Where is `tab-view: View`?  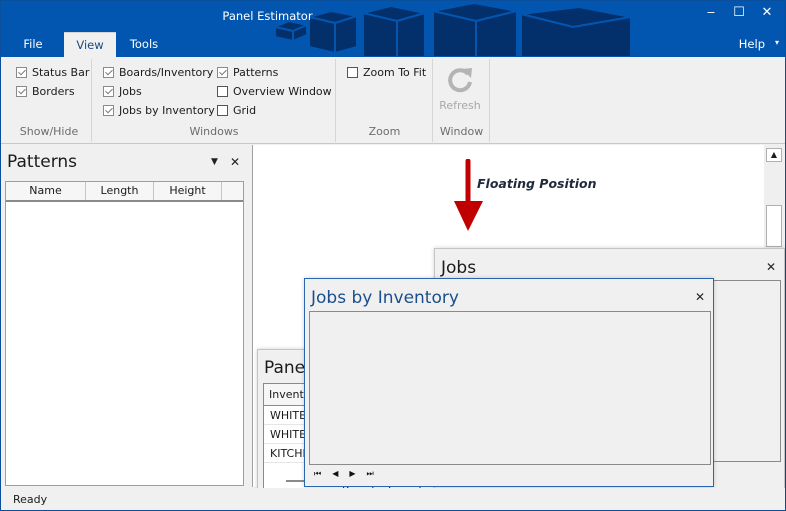 tab-view: View is located at coordinates (90, 44).